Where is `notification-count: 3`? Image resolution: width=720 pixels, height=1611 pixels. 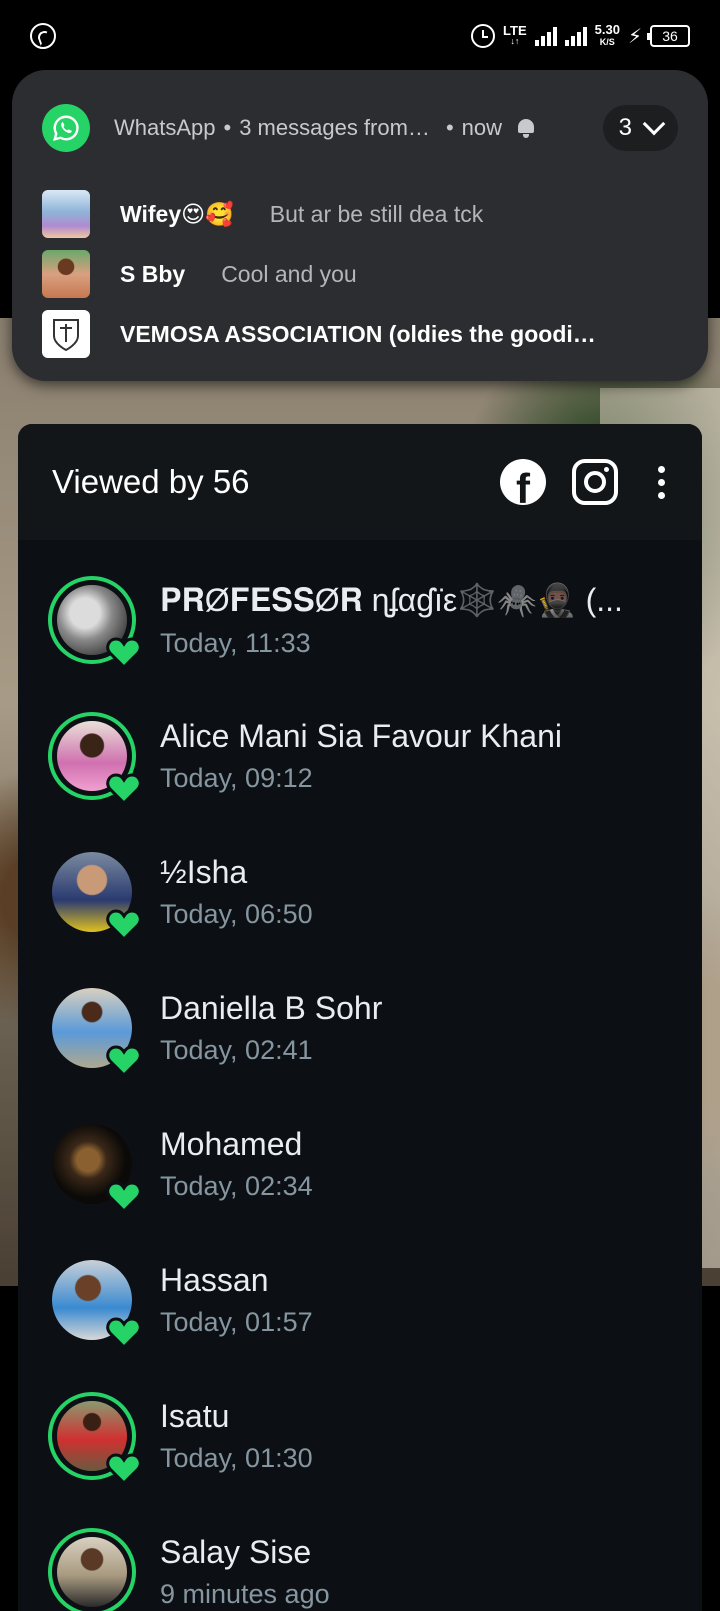
notification-count: 3 is located at coordinates (625, 127).